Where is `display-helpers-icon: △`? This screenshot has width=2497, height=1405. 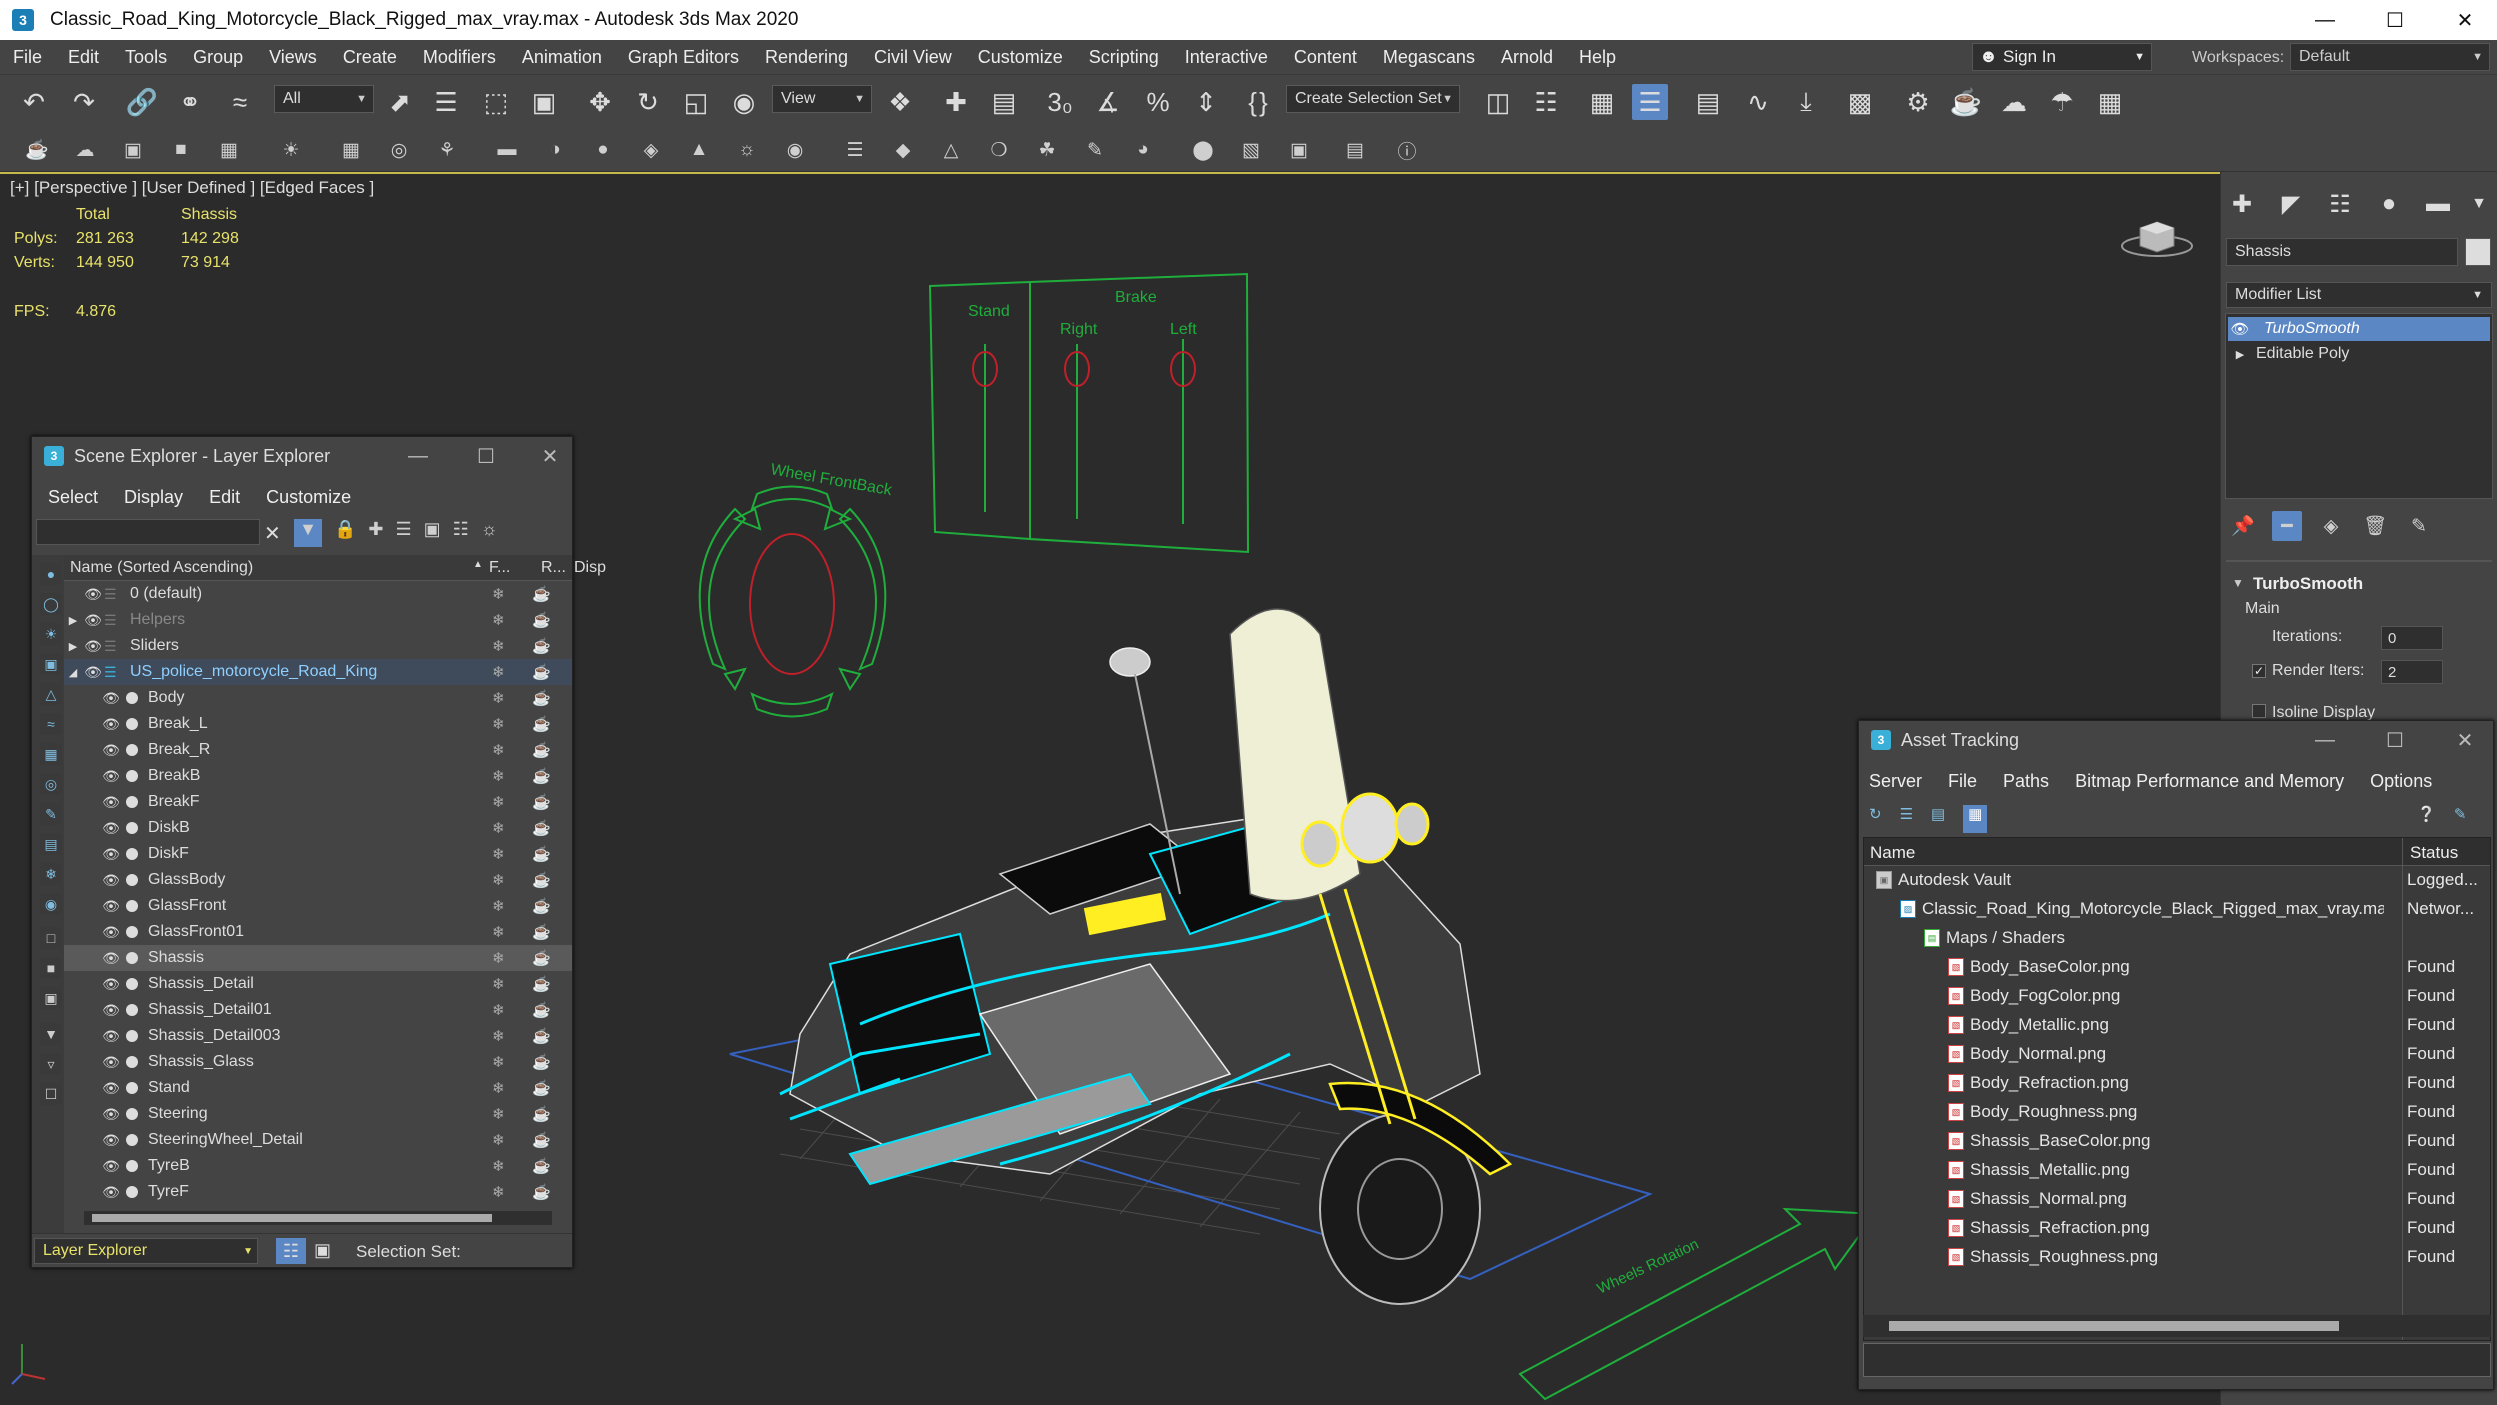
display-helpers-icon: △ is located at coordinates (51, 694).